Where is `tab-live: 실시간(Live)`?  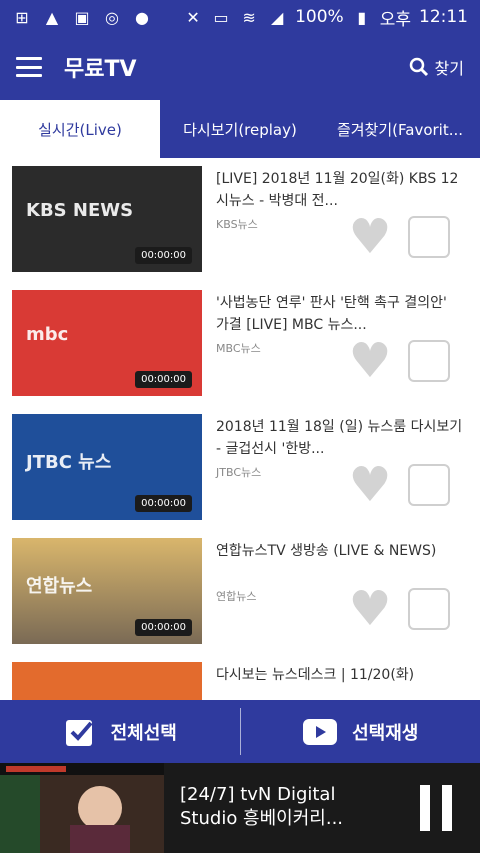 tab-live: 실시간(Live) is located at coordinates (80, 129).